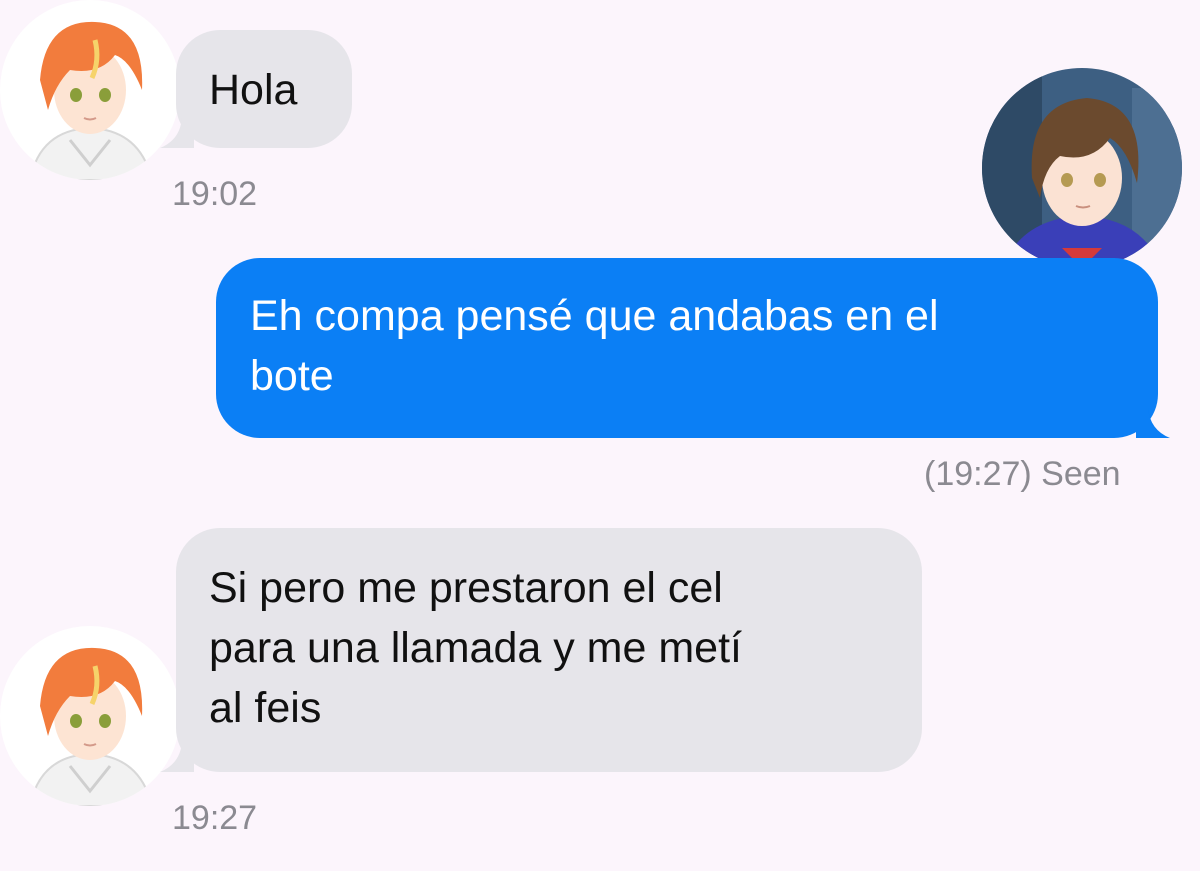 The image size is (1200, 871). What do you see at coordinates (253, 90) in the screenshot?
I see `message-text: Hola` at bounding box center [253, 90].